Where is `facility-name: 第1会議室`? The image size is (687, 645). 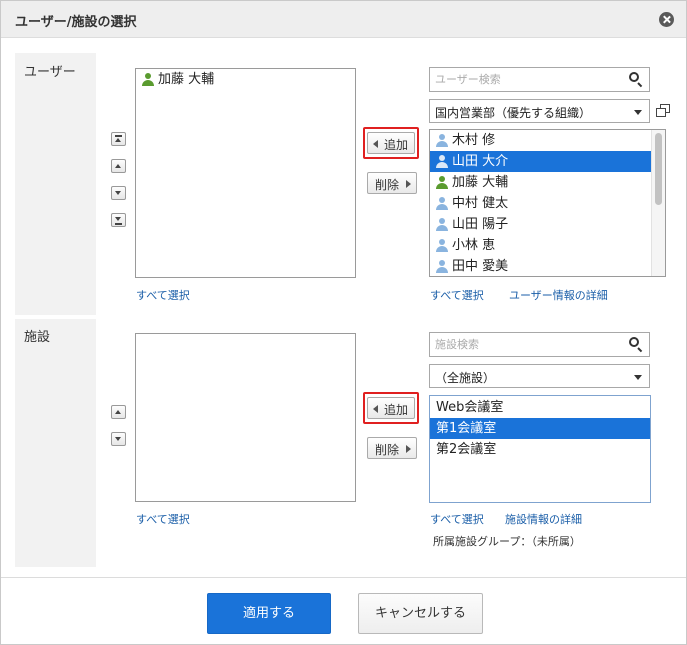
facility-name: 第1会議室 is located at coordinates (466, 428).